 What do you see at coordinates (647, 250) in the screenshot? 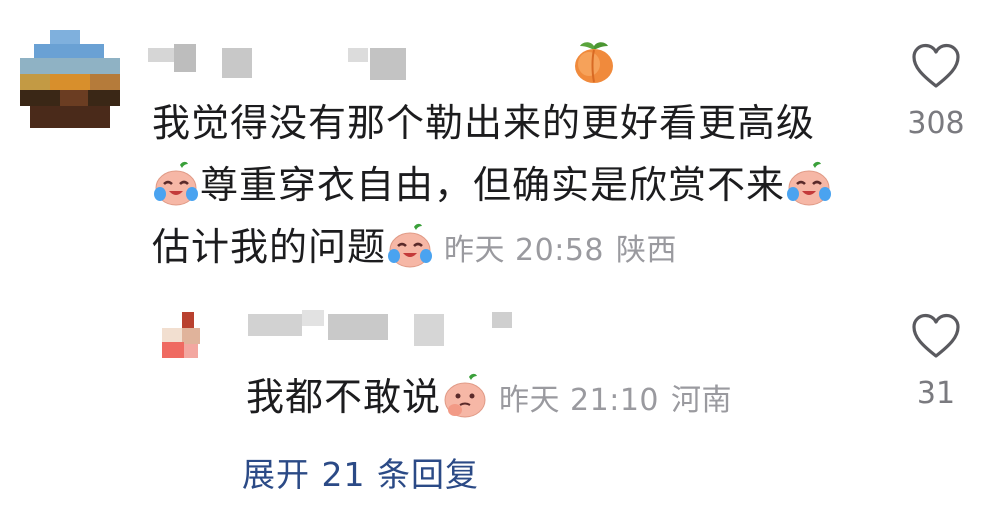
I see `comment-location: 陕西` at bounding box center [647, 250].